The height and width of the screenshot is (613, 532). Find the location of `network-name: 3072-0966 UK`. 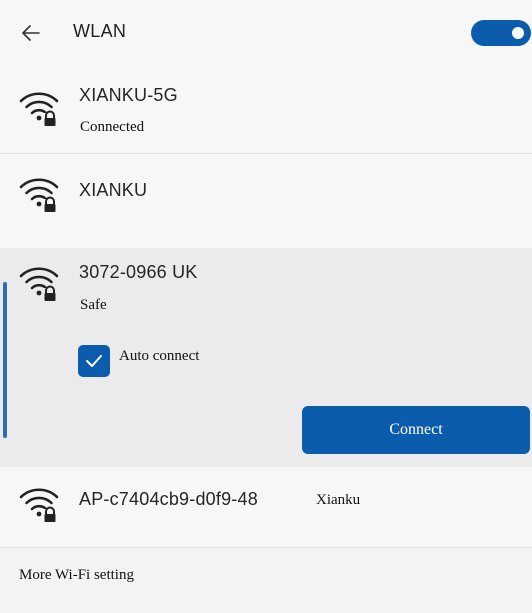

network-name: 3072-0966 UK is located at coordinates (138, 272).